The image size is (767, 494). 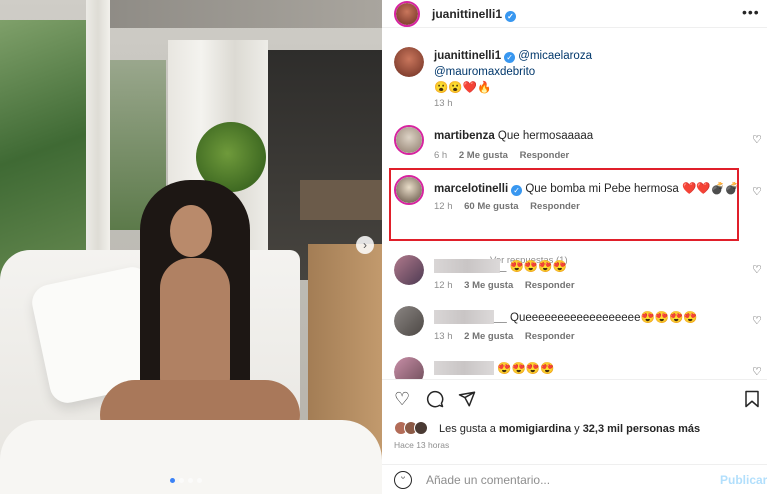 What do you see at coordinates (421, 445) in the screenshot?
I see `post-time: Hace 13 horas` at bounding box center [421, 445].